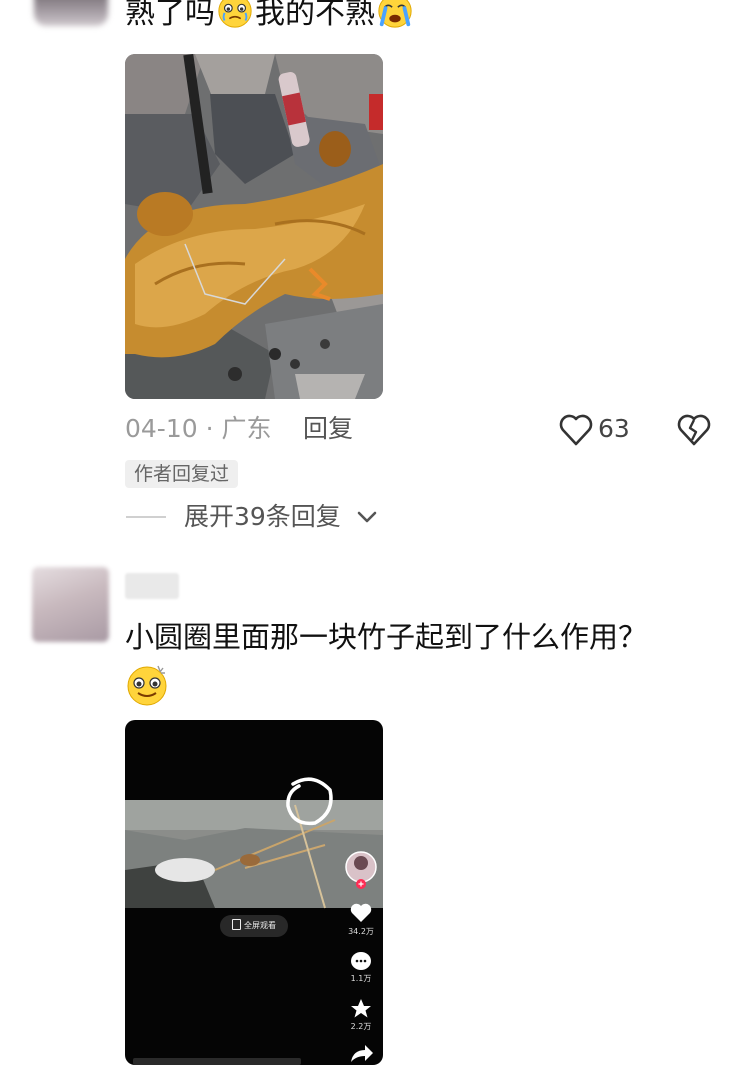 This screenshot has height=1080, width=750. I want to click on river-video-frame, so click(254, 921).